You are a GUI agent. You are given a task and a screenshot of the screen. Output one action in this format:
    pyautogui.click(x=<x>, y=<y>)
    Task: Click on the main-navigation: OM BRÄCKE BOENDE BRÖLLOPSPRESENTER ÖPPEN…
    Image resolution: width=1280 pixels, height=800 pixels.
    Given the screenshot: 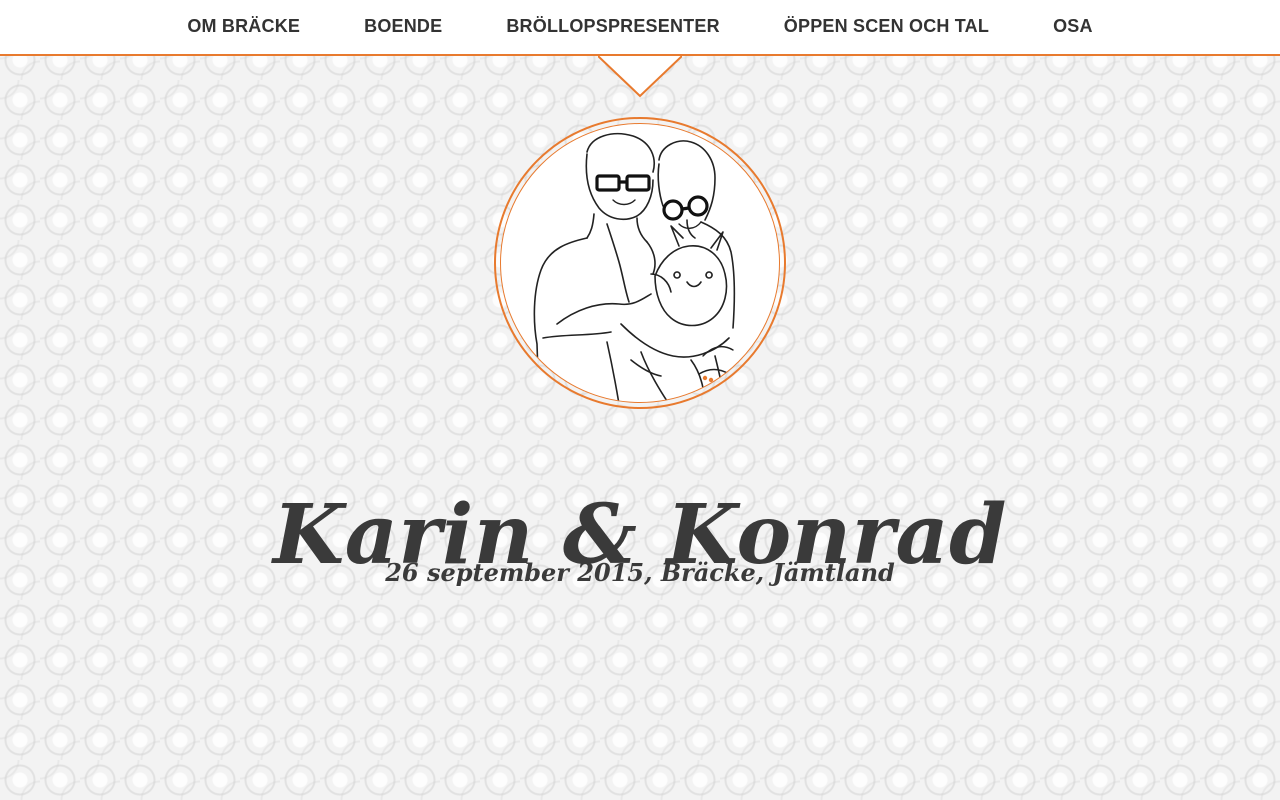 What is the action you would take?
    pyautogui.click(x=640, y=27)
    